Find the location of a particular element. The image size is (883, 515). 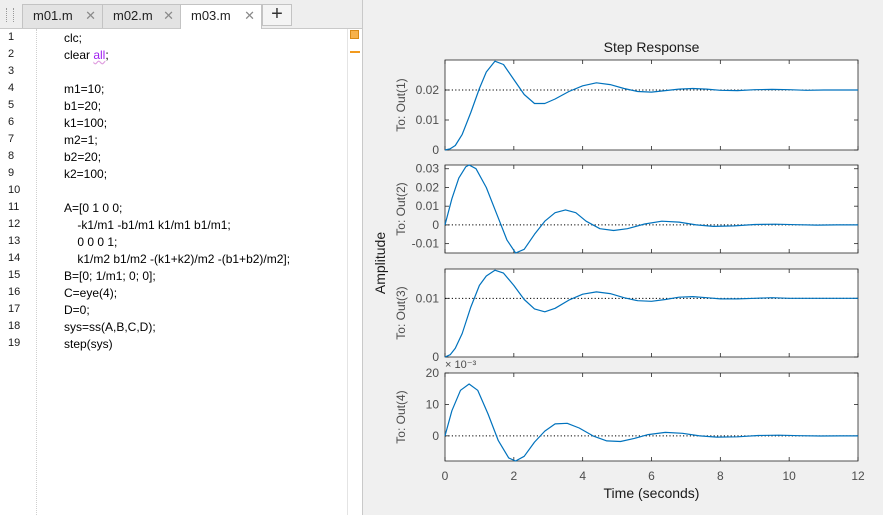

x-tick-label: 8 is located at coordinates (720, 476).